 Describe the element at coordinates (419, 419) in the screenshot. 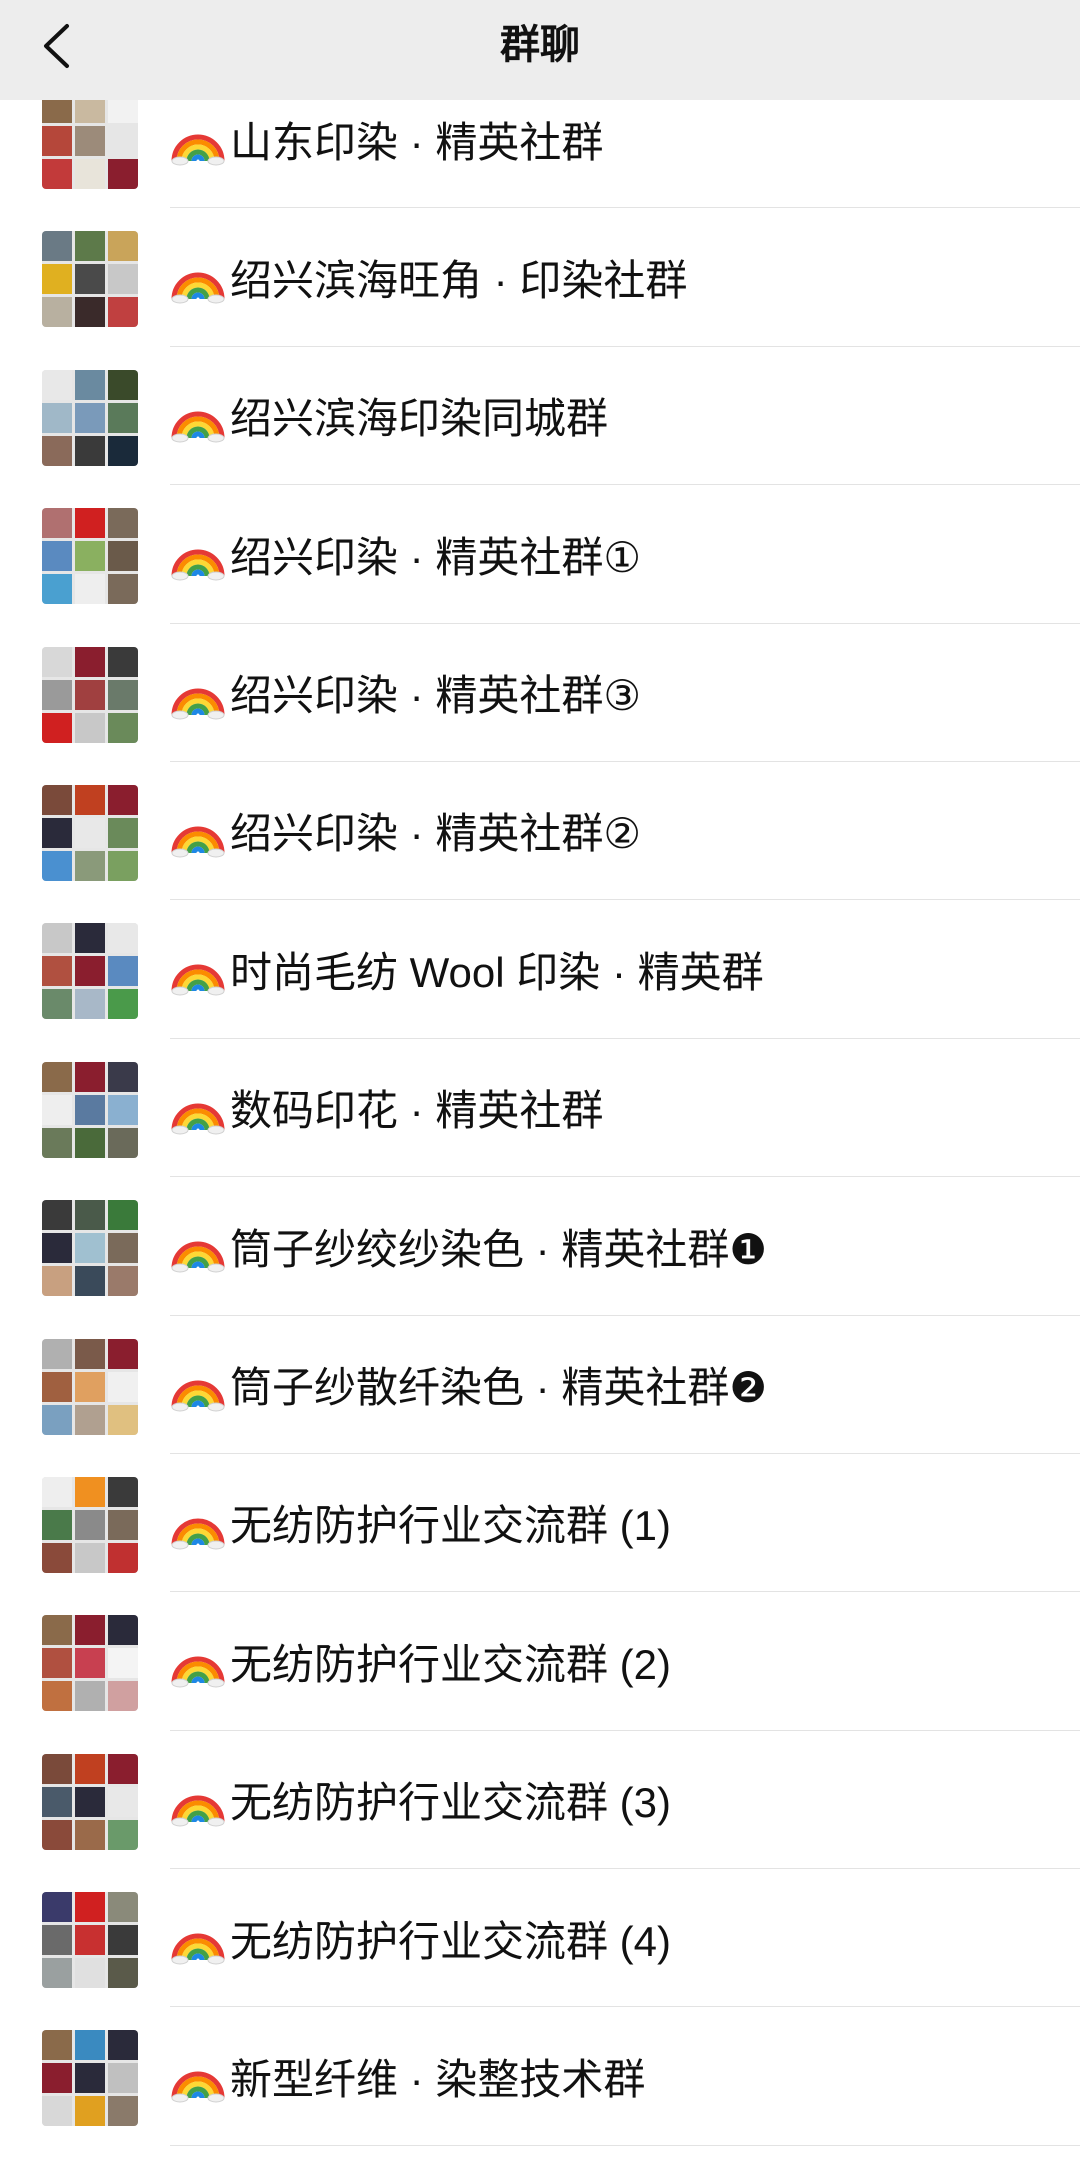

I see `group-name-text: 绍兴滨海印染同城群` at that location.